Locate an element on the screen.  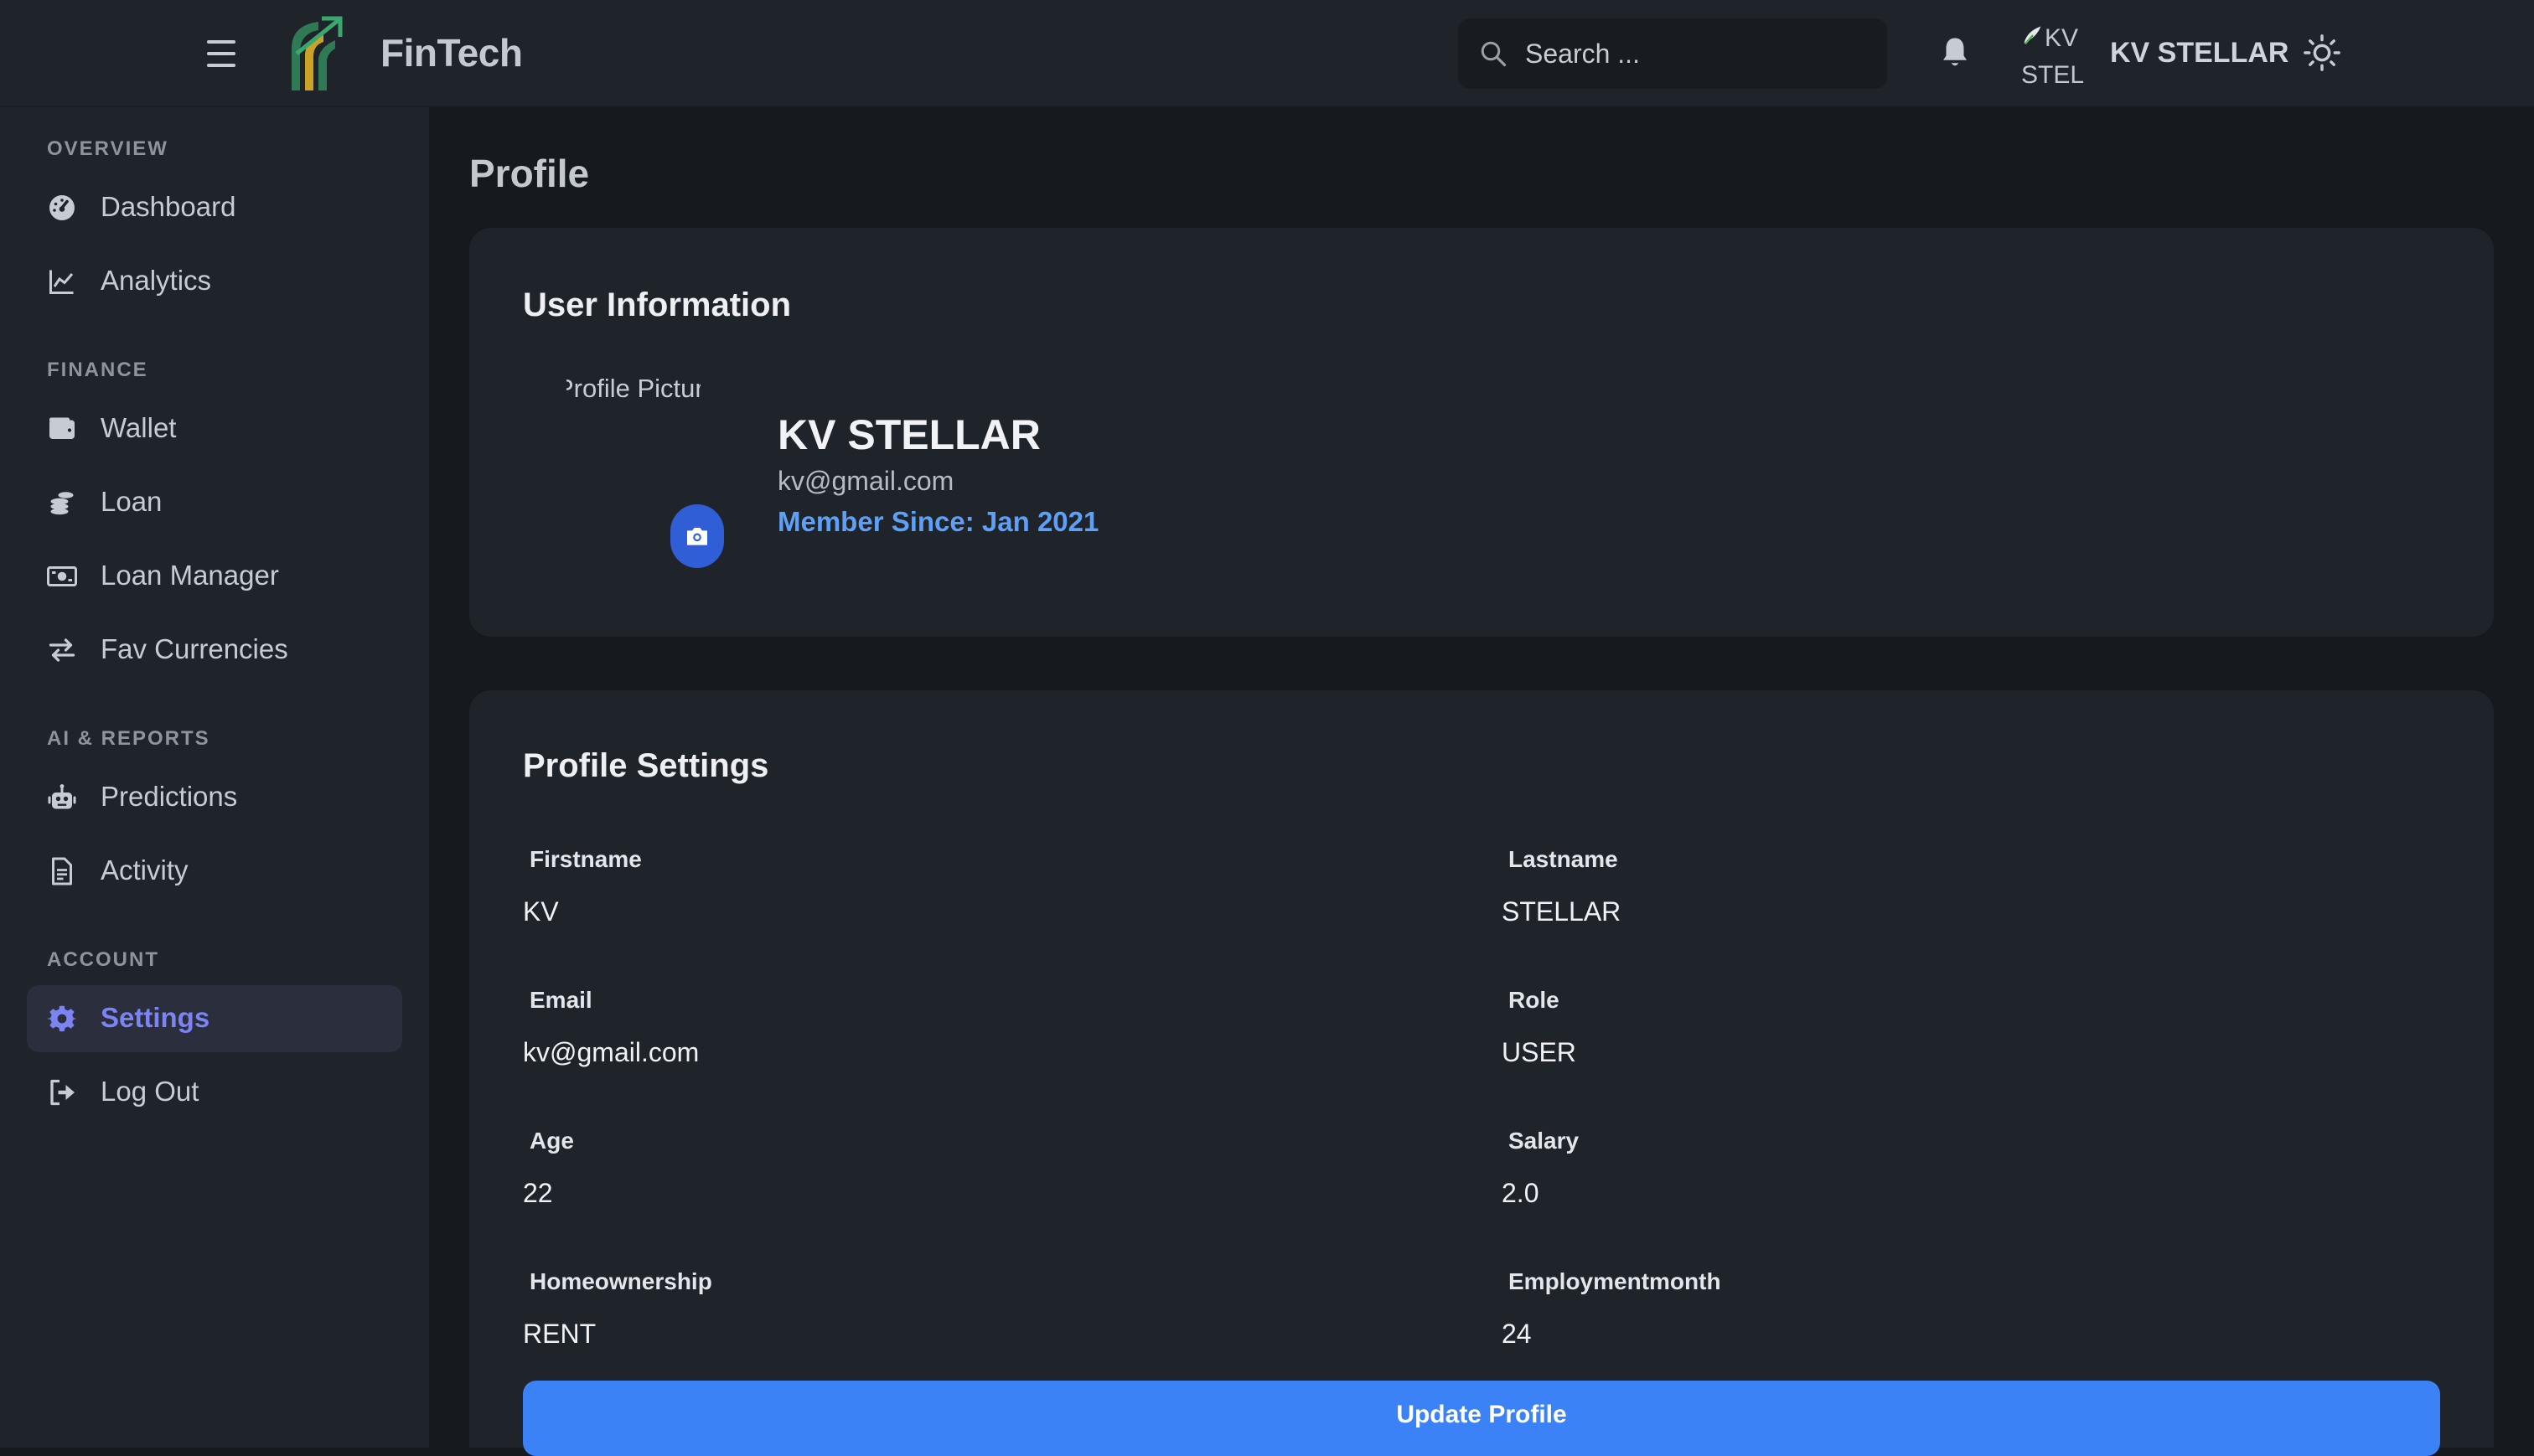
sun-icon is located at coordinates (2322, 53).